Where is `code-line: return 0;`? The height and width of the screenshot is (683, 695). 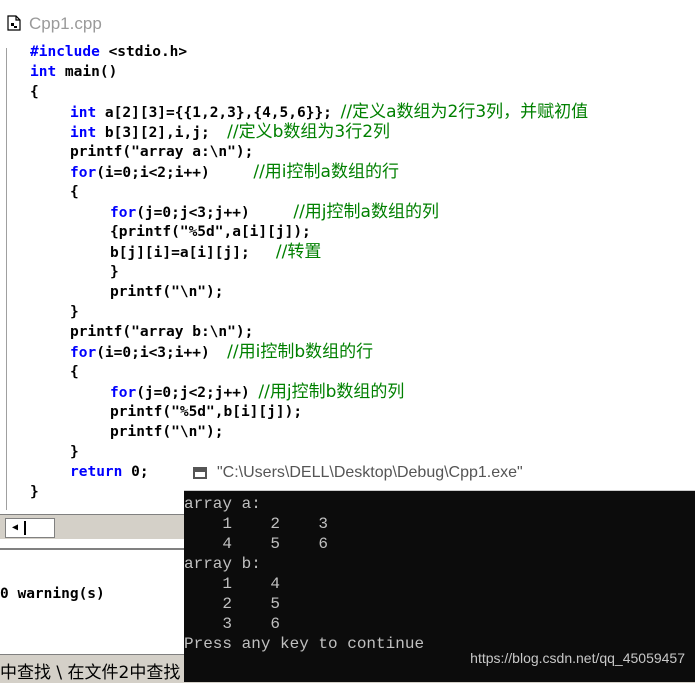 code-line: return 0; is located at coordinates (109, 472).